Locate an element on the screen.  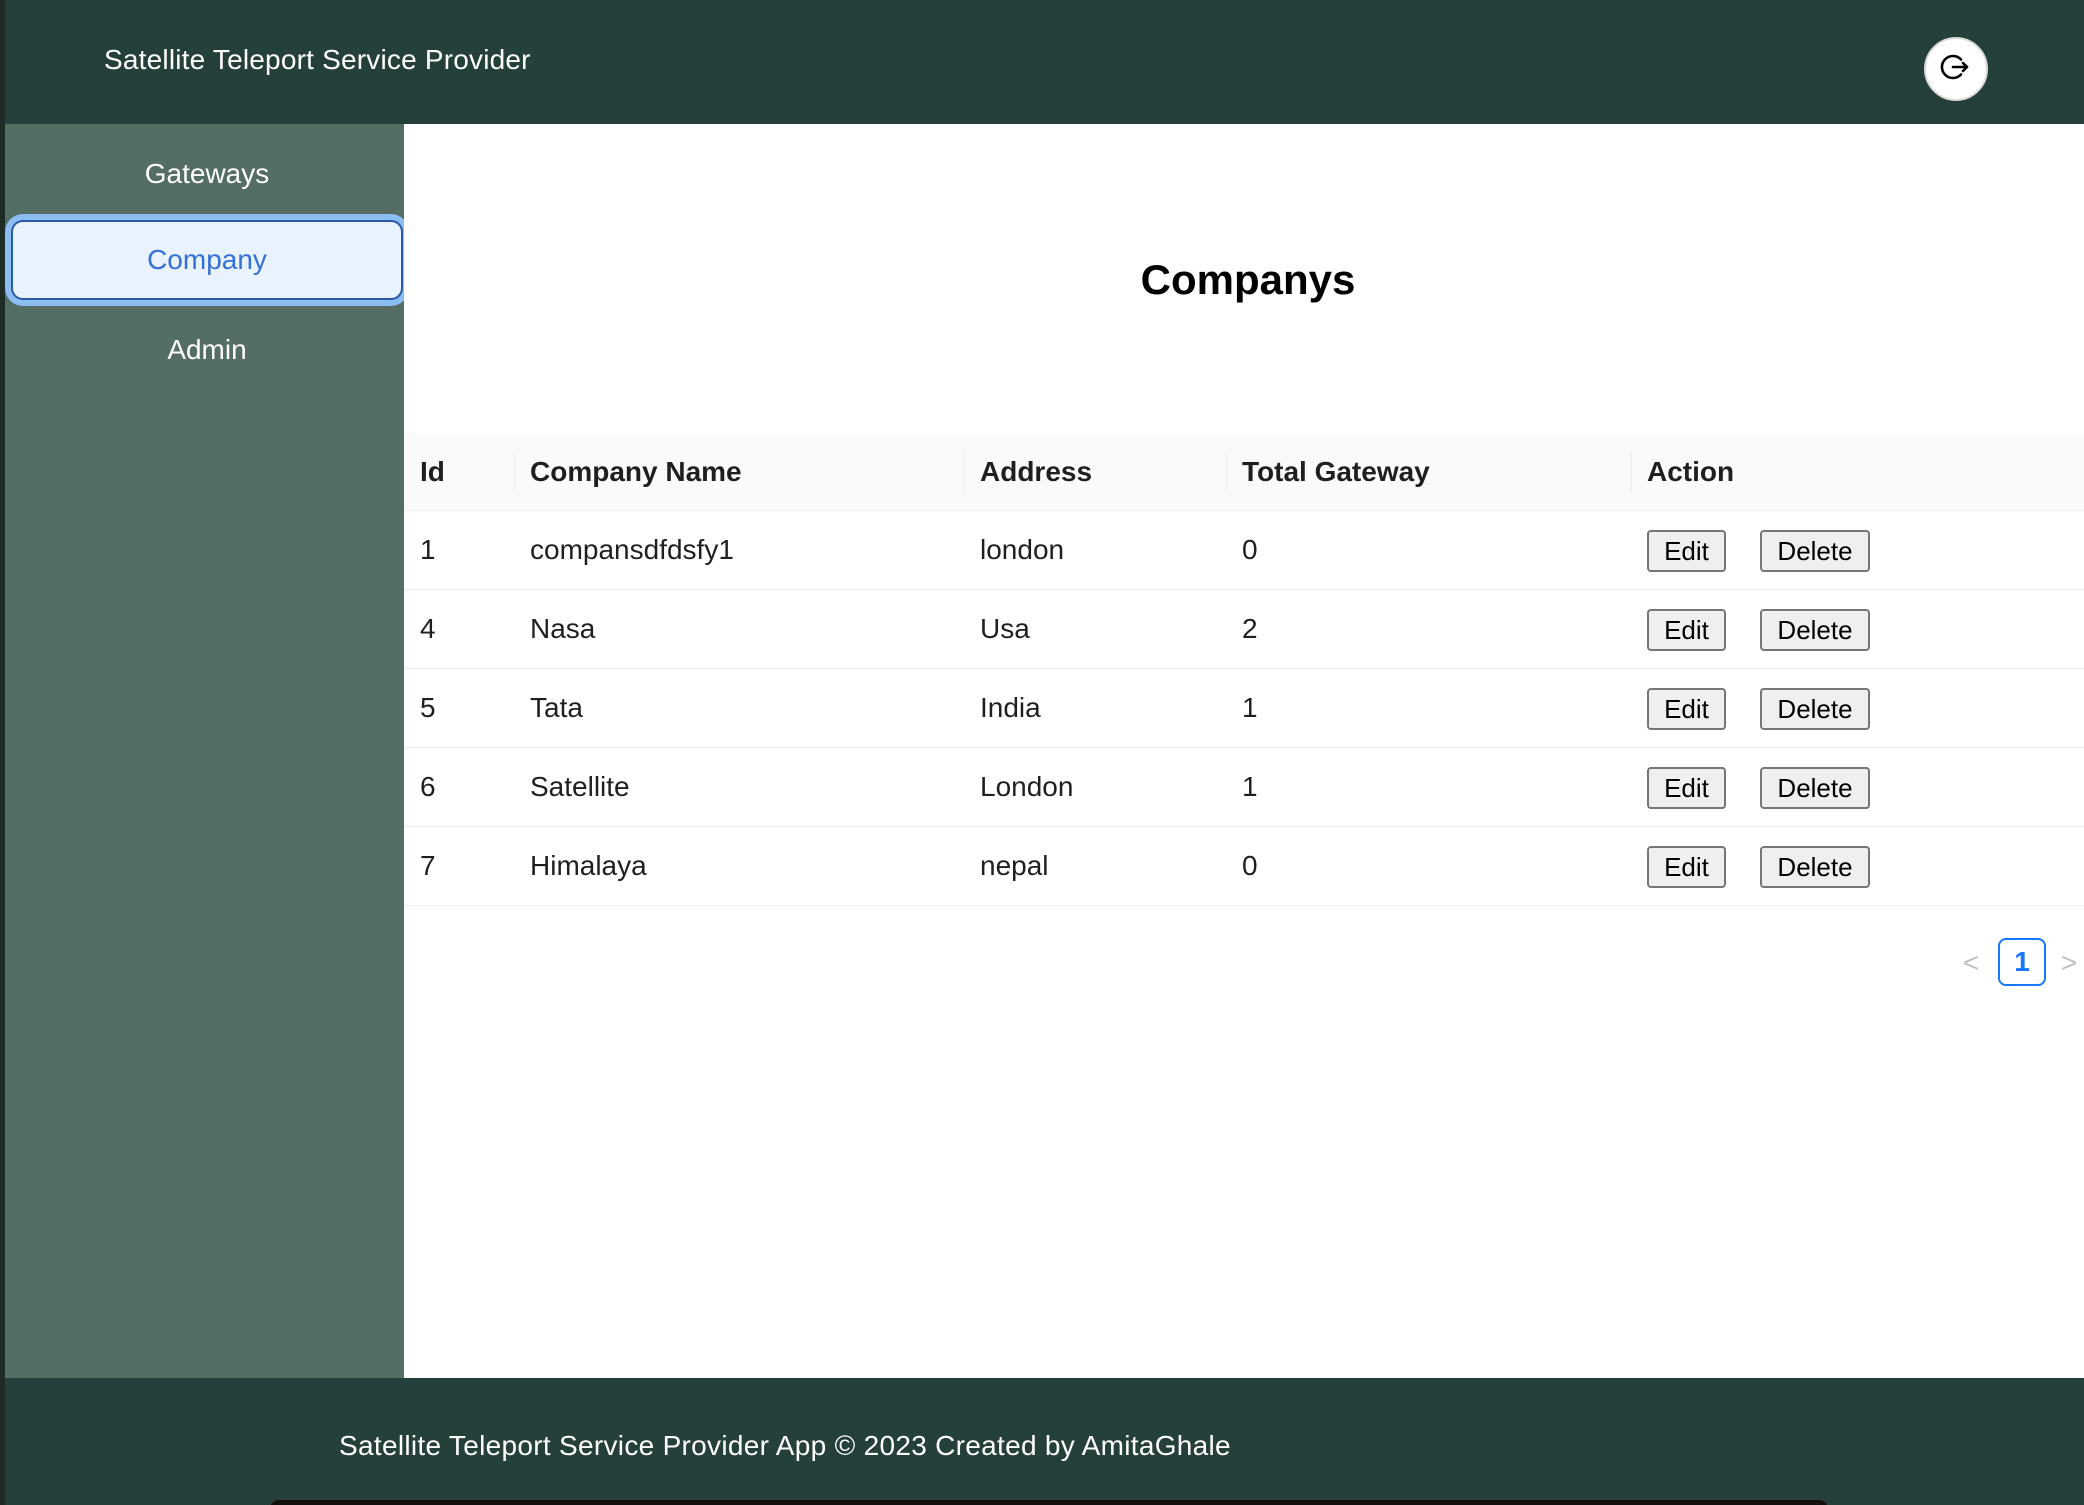
table-row: 1 compansdfdsfy1 london 0 Edit Delete is located at coordinates (1244, 550).